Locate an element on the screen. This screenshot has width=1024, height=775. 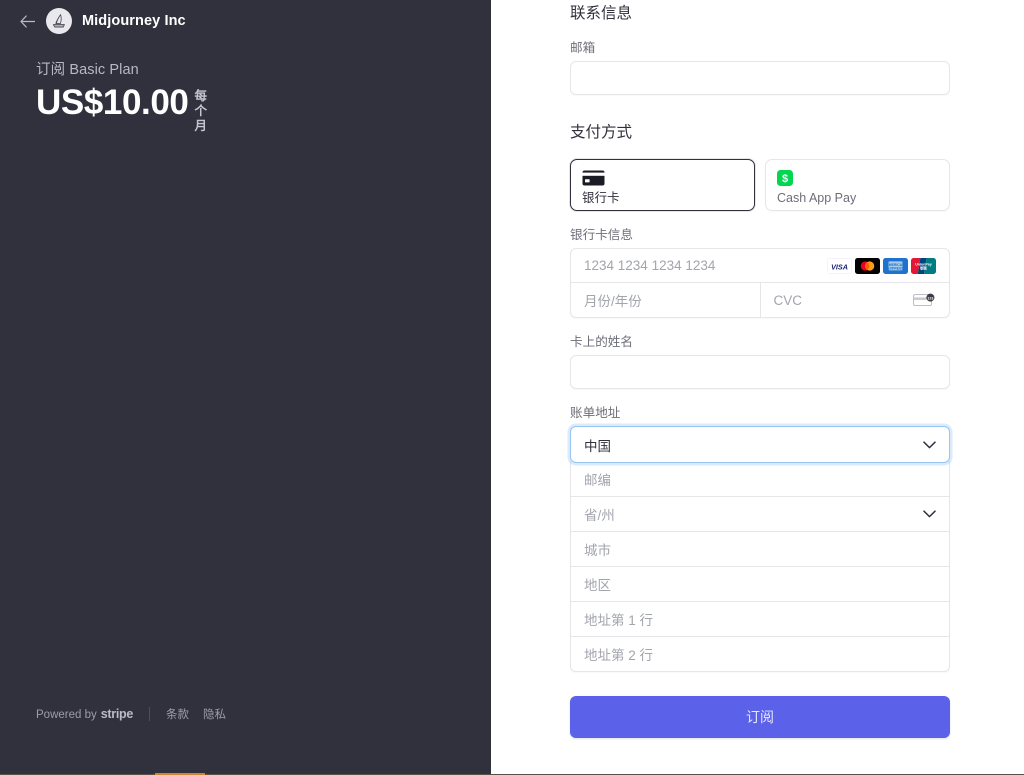
amex-icon: AMERICAN EXPRESS is located at coordinates (895, 265).